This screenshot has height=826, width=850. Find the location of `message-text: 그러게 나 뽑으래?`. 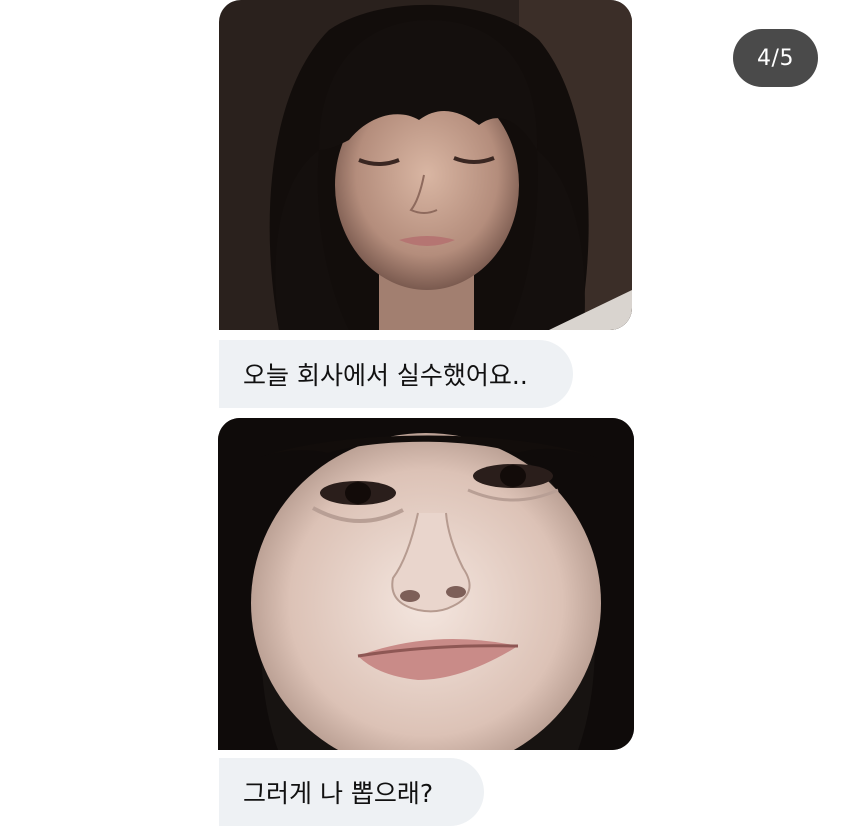

message-text: 그러게 나 뽑으래? is located at coordinates (338, 793).